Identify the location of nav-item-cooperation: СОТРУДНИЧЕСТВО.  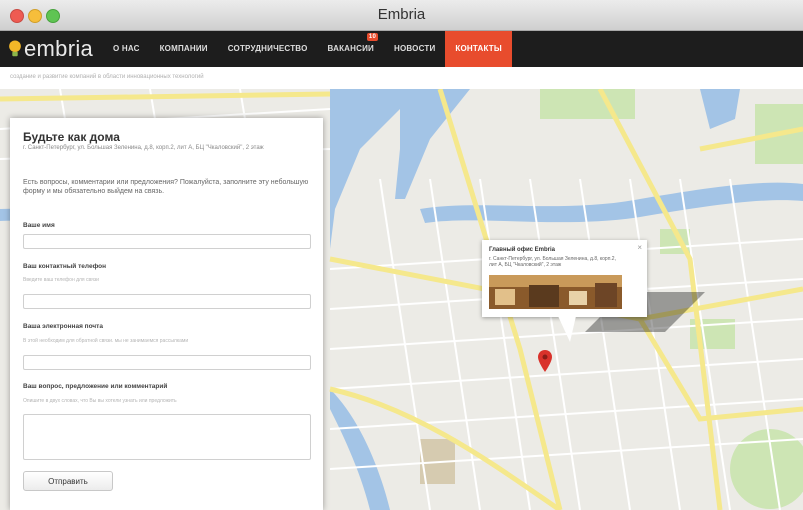
(268, 49).